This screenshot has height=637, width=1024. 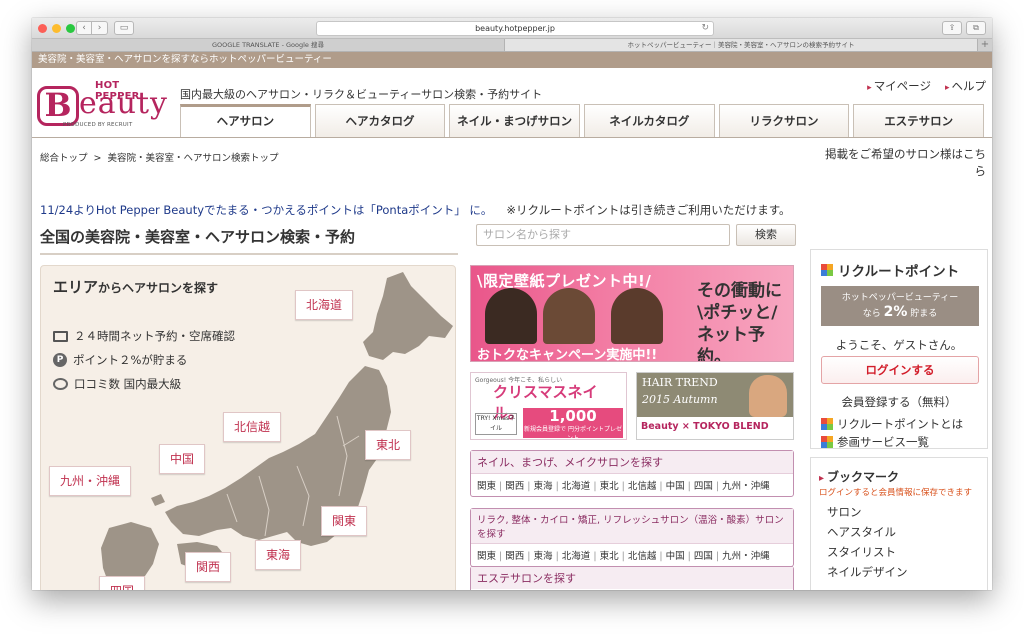 I want to click on bookmark-salon-link: サロン, so click(x=844, y=512).